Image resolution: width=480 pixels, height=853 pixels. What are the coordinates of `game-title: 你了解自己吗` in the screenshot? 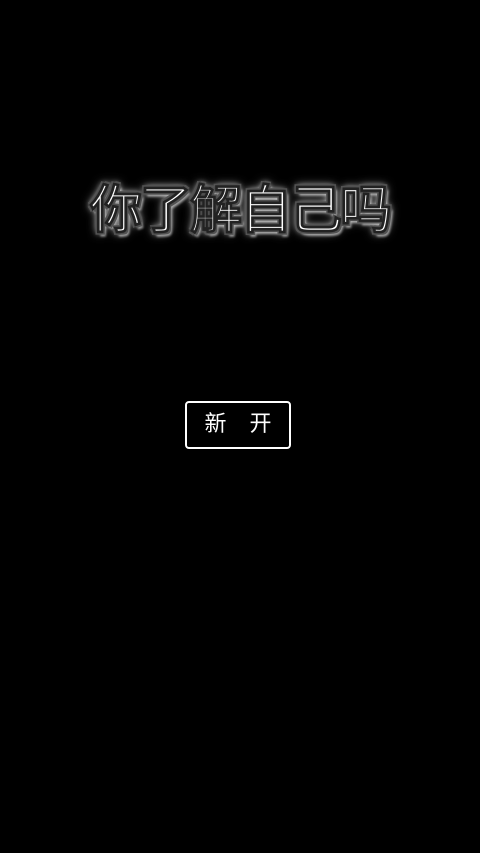 It's located at (240, 211).